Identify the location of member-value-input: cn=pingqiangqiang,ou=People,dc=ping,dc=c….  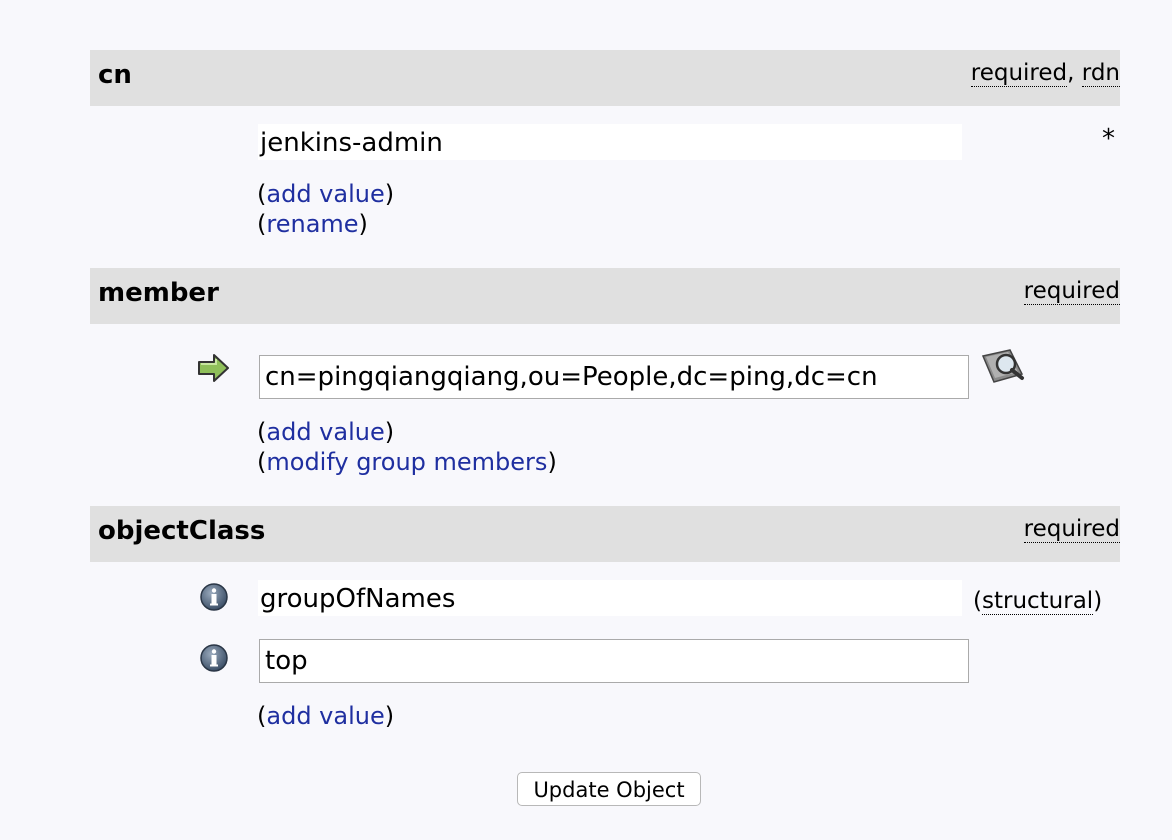
(614, 377).